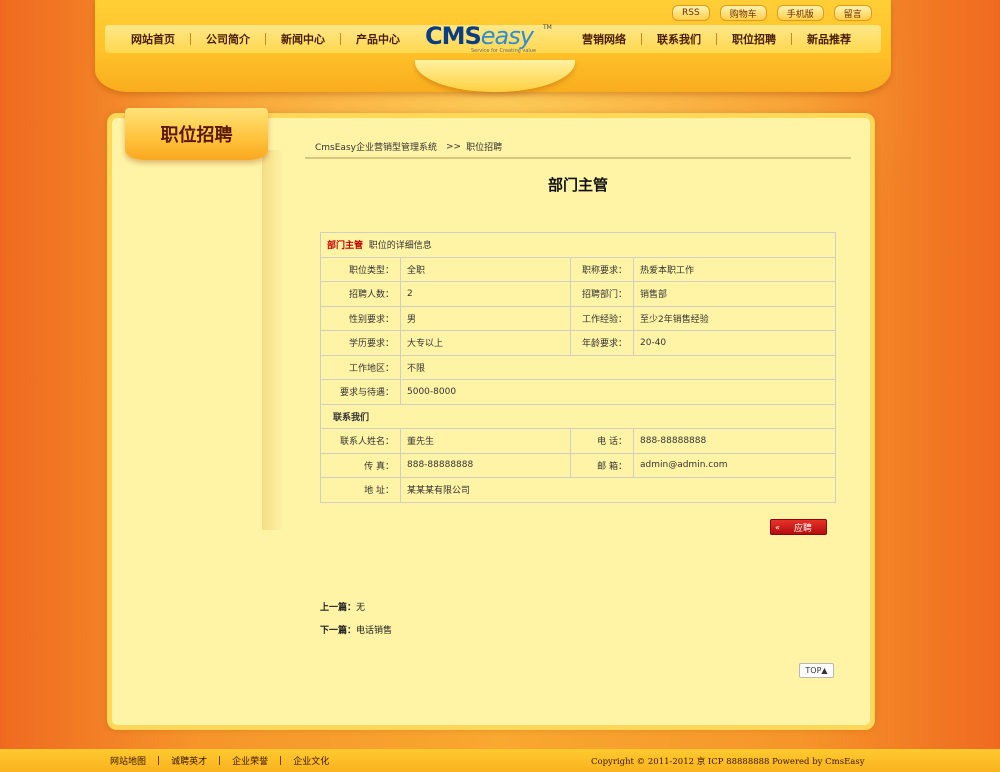 This screenshot has height=772, width=1000. Describe the element at coordinates (400, 246) in the screenshot. I see `job-detail-caption: 职位的详细信息` at that location.